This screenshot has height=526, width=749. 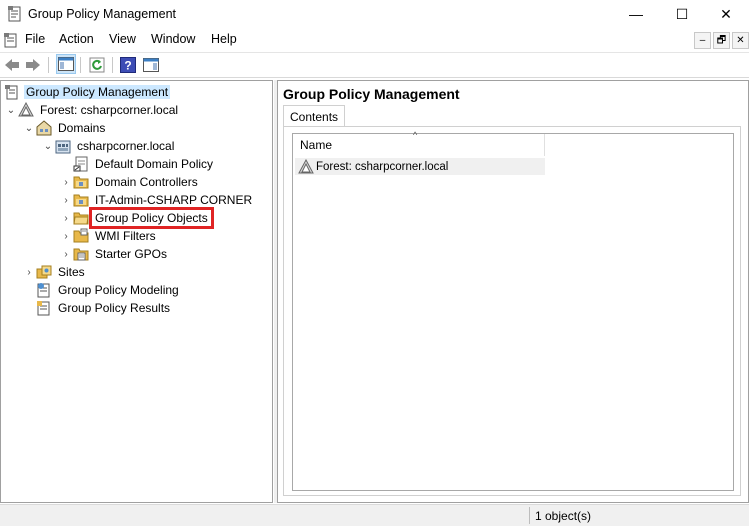 What do you see at coordinates (33, 65) in the screenshot?
I see `forward-icon` at bounding box center [33, 65].